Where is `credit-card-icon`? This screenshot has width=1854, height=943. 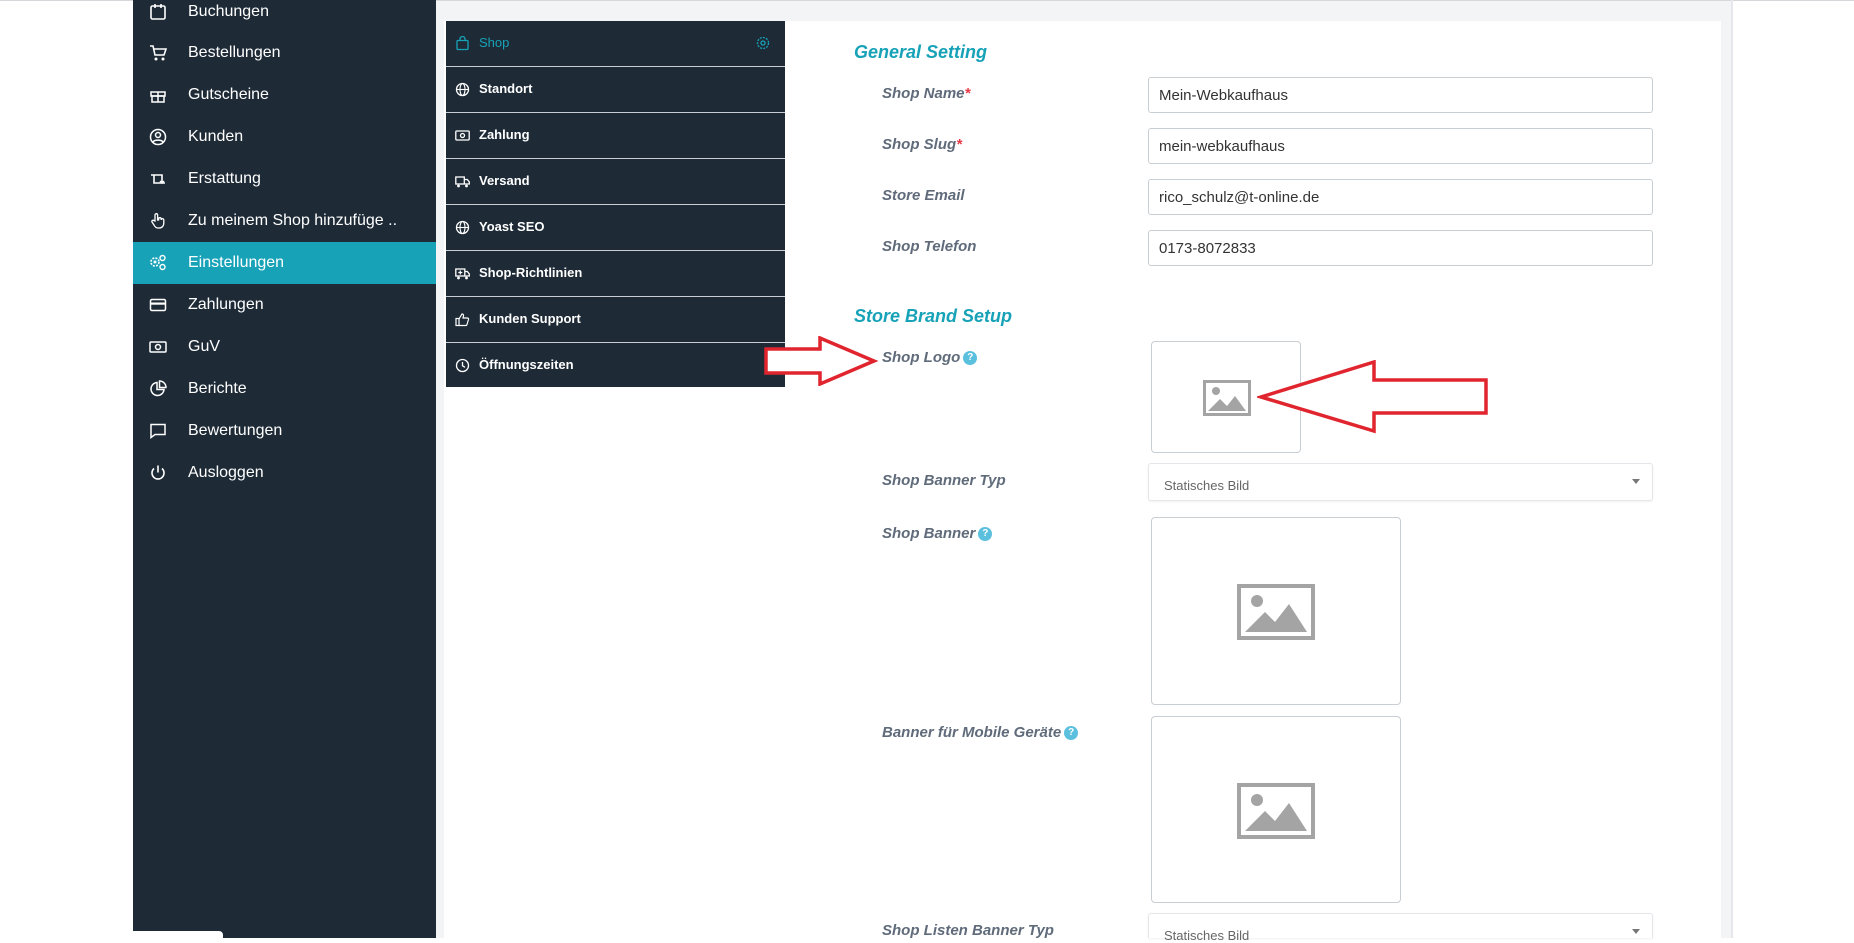 credit-card-icon is located at coordinates (158, 305).